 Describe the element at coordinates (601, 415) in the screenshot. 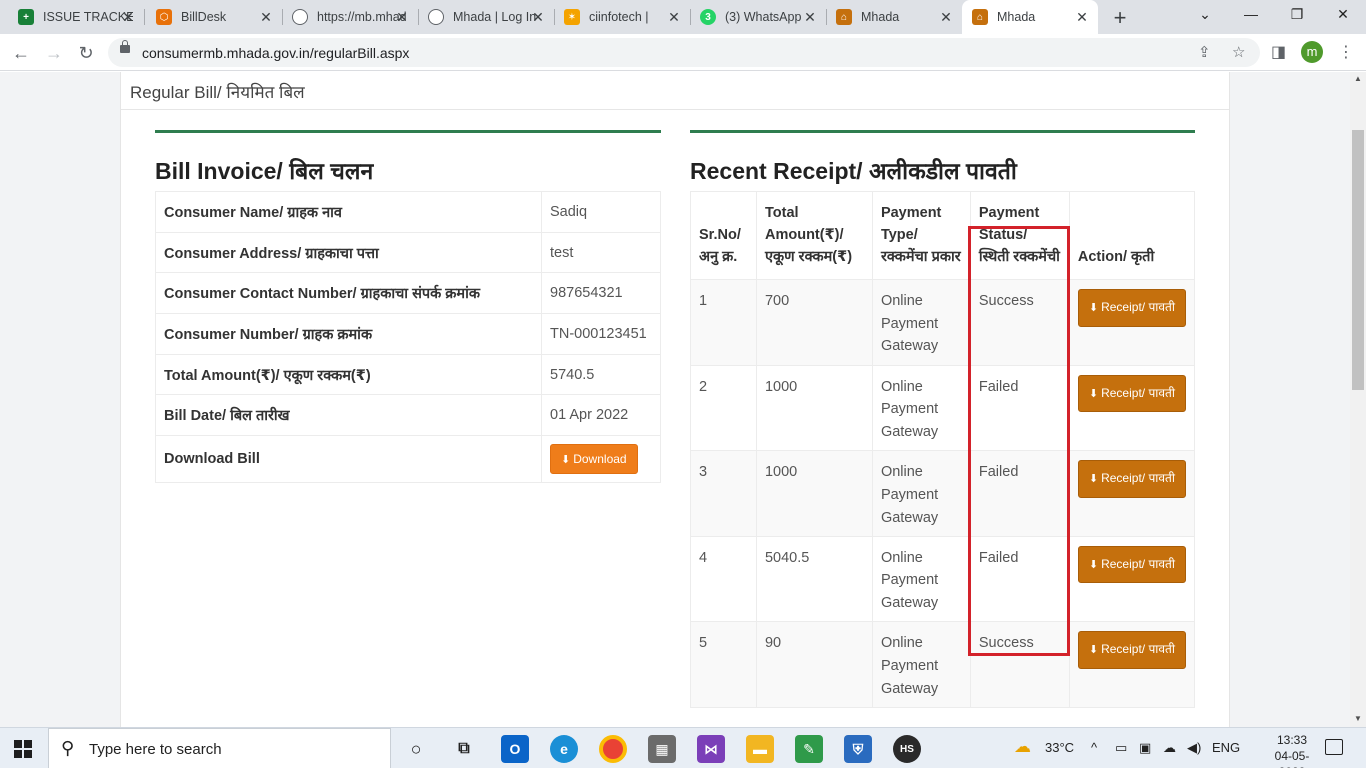

I see `invoice-value: 01 Apr 2022` at that location.